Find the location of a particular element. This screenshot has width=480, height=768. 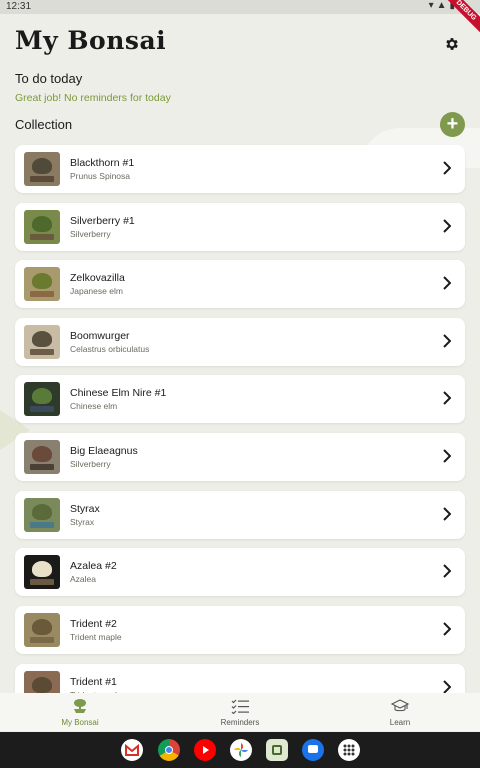

gmail-icon is located at coordinates (132, 750).